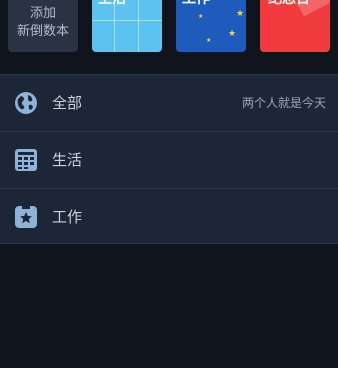 Image resolution: width=338 pixels, height=368 pixels. I want to click on star-box-icon, so click(26, 217).